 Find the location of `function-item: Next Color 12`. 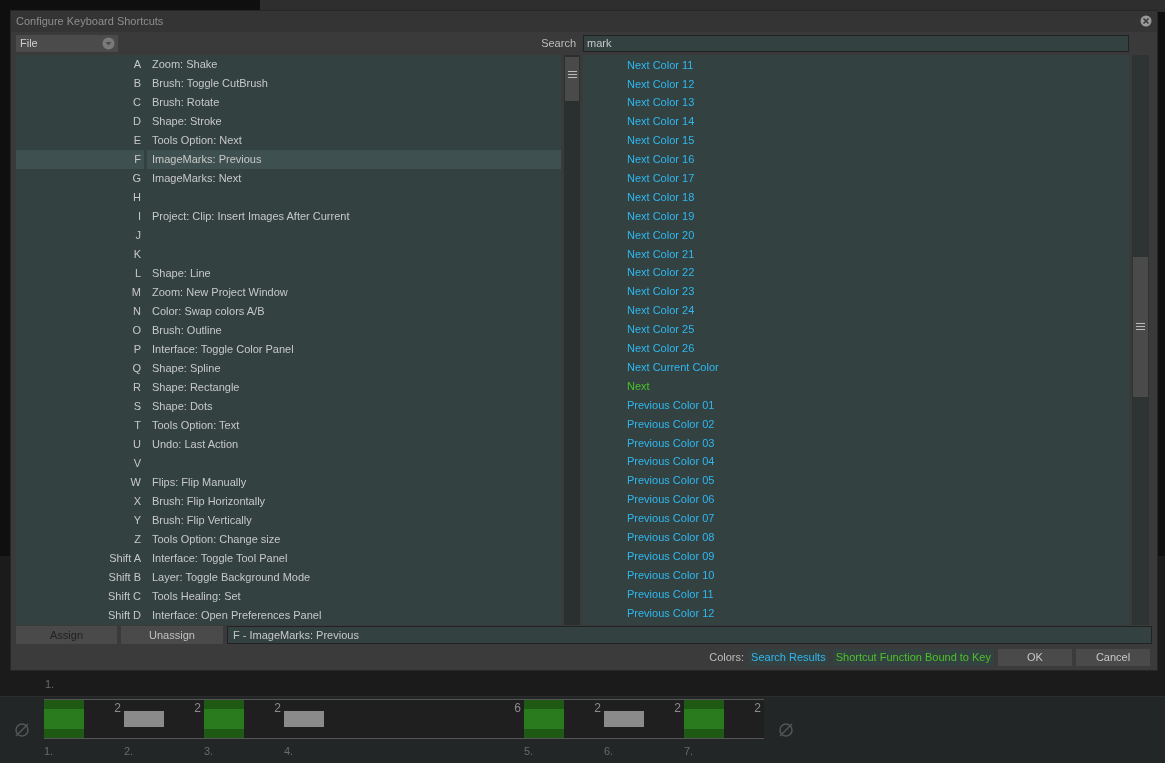

function-item: Next Color 12 is located at coordinates (661, 84).